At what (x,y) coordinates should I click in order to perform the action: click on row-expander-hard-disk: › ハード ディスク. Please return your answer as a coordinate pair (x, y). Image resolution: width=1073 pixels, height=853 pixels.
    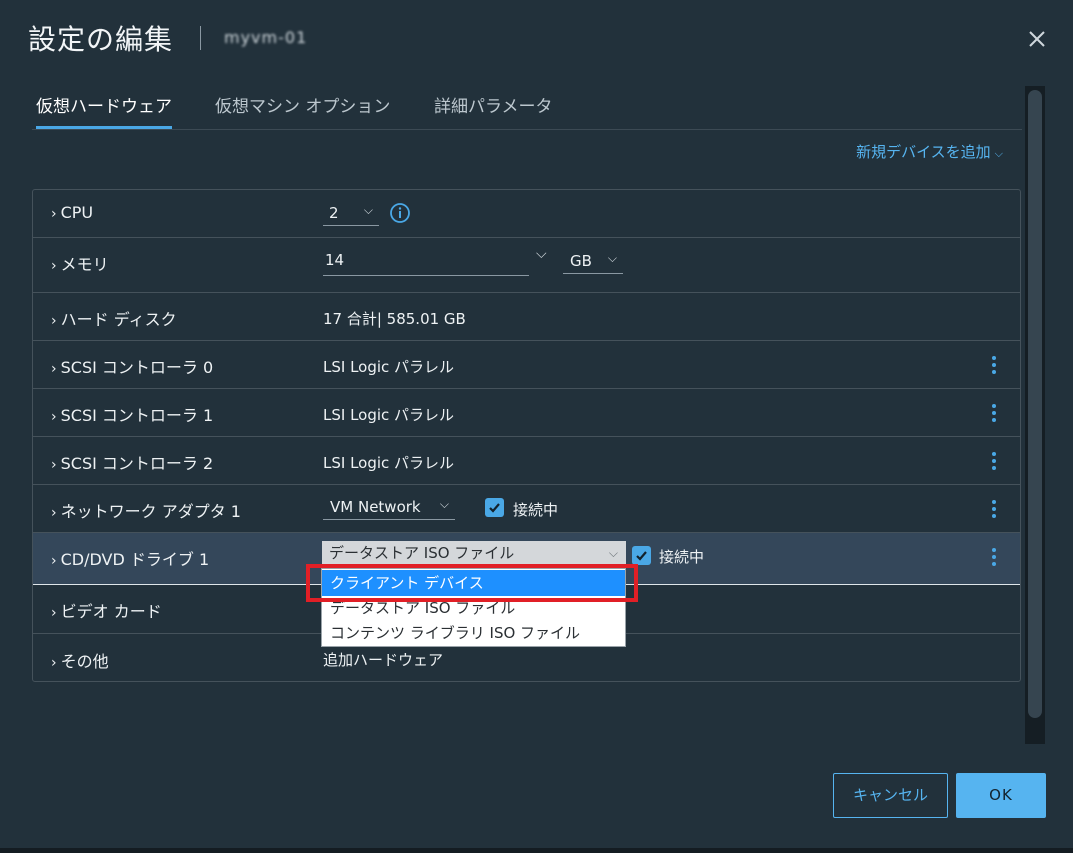
    Looking at the image, I should click on (114, 318).